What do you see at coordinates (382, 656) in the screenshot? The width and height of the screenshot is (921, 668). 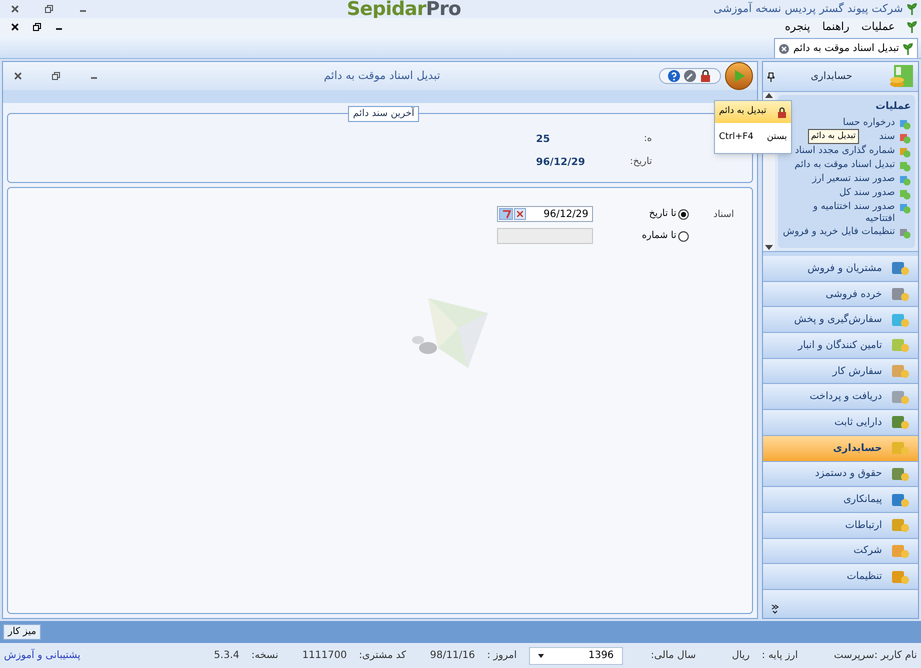 I see `customer-label: کد مشتری:` at bounding box center [382, 656].